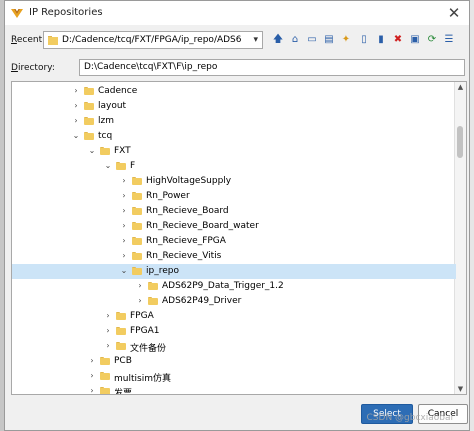  I want to click on tree-row: › ADS62P49_Driver, so click(234, 301).